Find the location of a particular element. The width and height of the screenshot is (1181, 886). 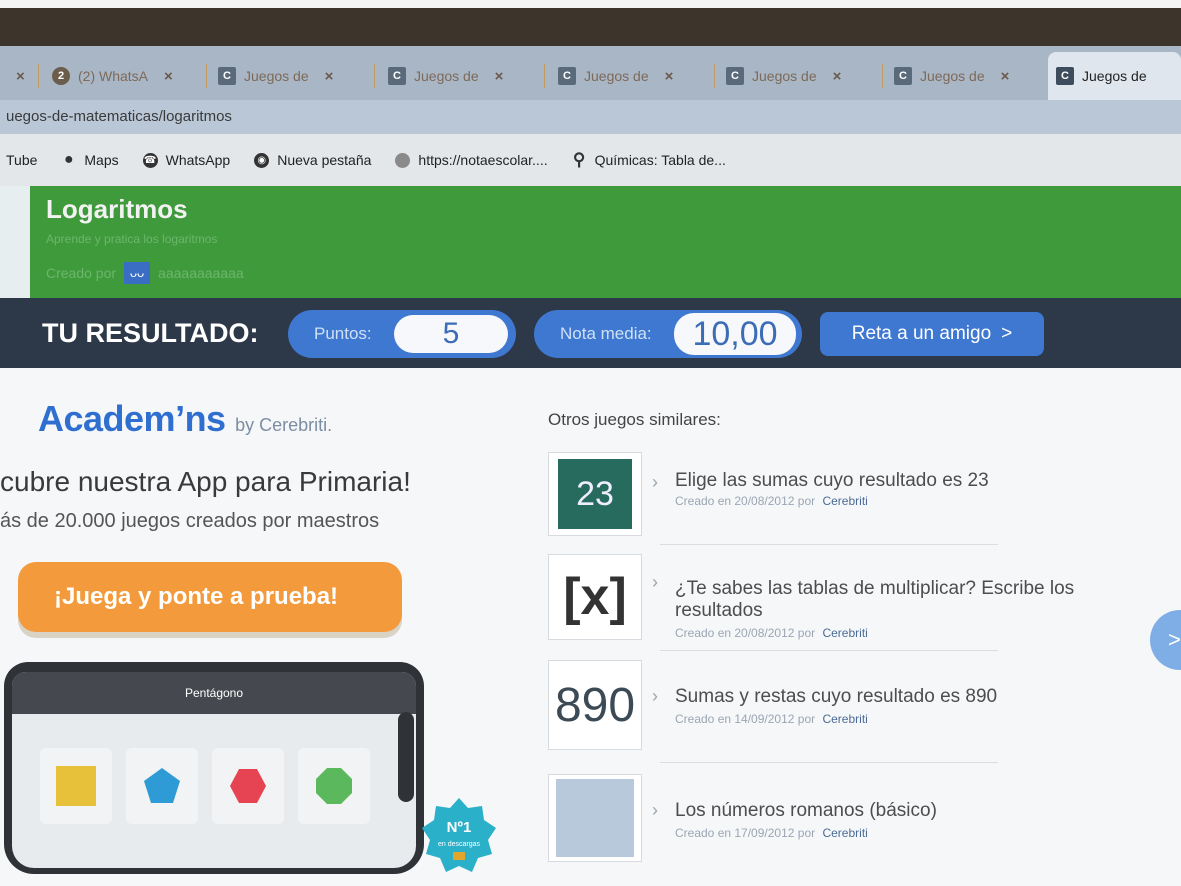

bookmark-whatsapp: ☎ WhatsApp is located at coordinates (186, 160).